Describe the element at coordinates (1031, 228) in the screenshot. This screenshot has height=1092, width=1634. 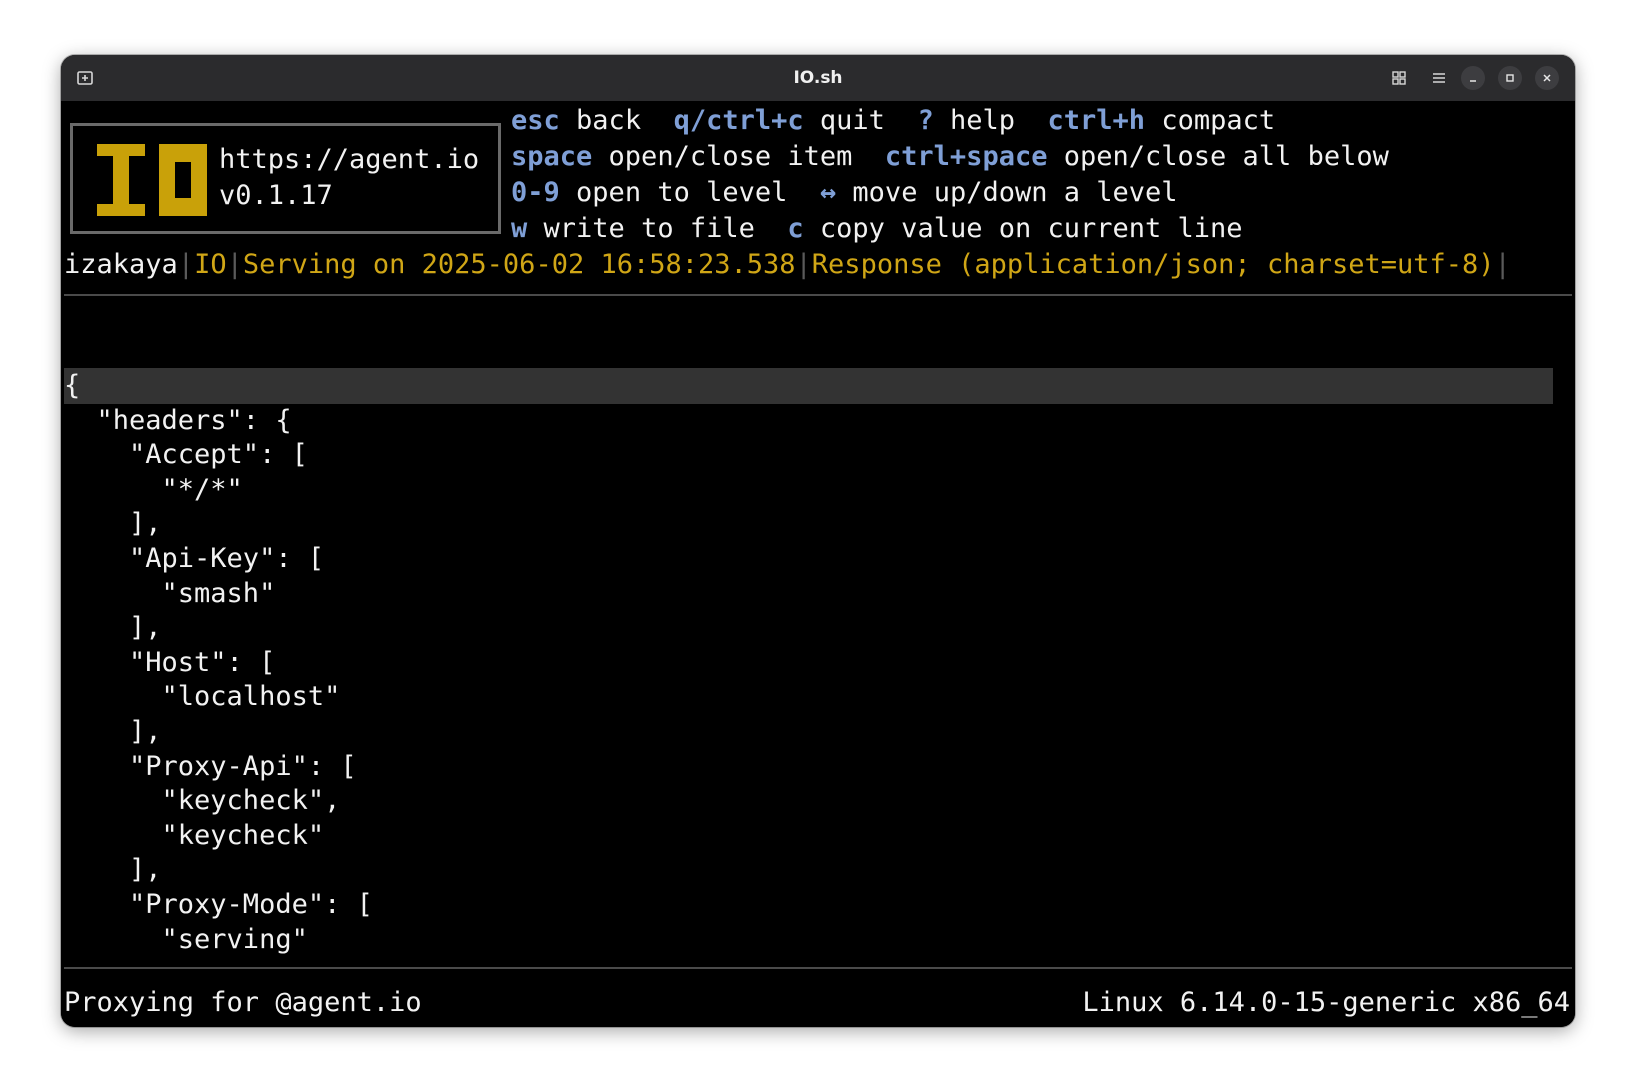
I see `help-desc-copy-value: copy value on current line` at that location.